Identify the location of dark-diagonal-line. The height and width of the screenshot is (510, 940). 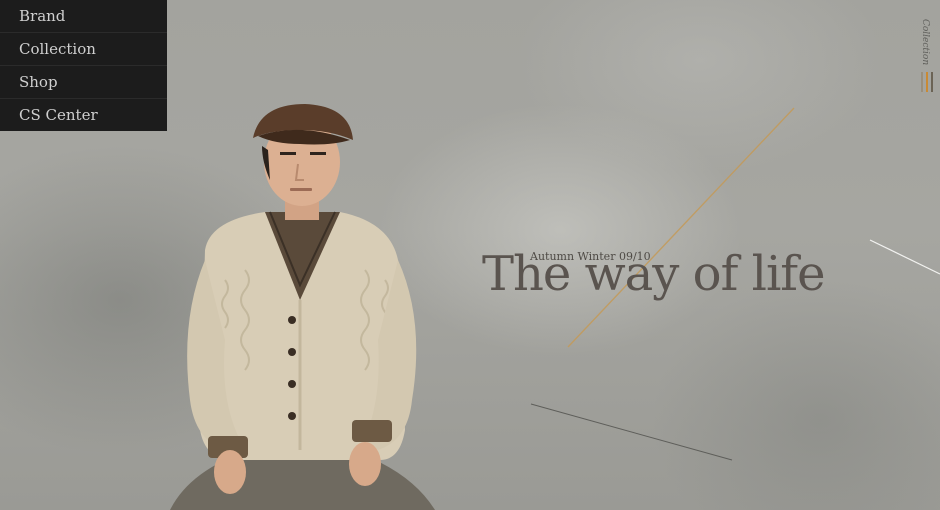
(631, 432).